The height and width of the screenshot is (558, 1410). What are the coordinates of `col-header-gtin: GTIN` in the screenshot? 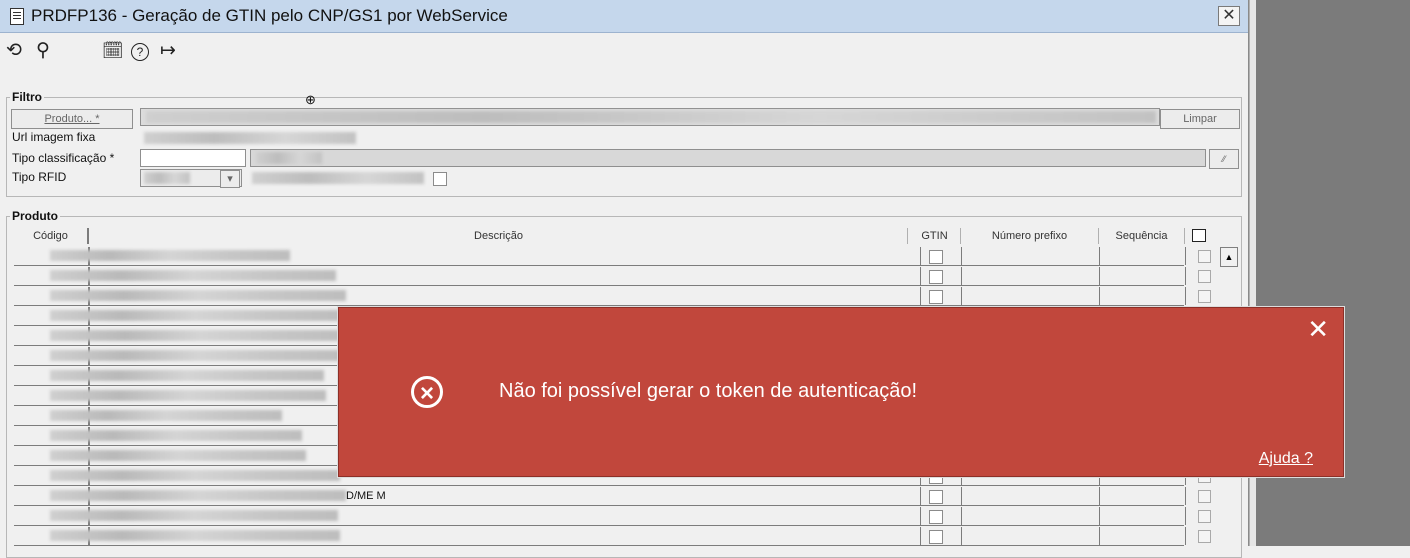 It's located at (935, 236).